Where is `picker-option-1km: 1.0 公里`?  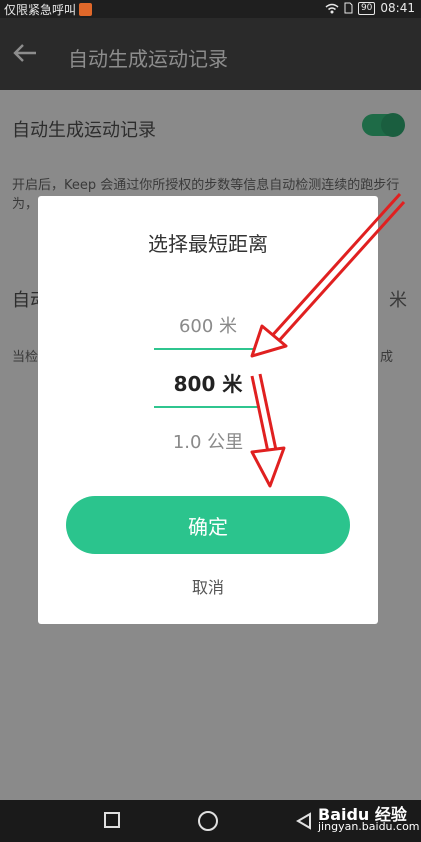
picker-option-1km: 1.0 公里 is located at coordinates (208, 441).